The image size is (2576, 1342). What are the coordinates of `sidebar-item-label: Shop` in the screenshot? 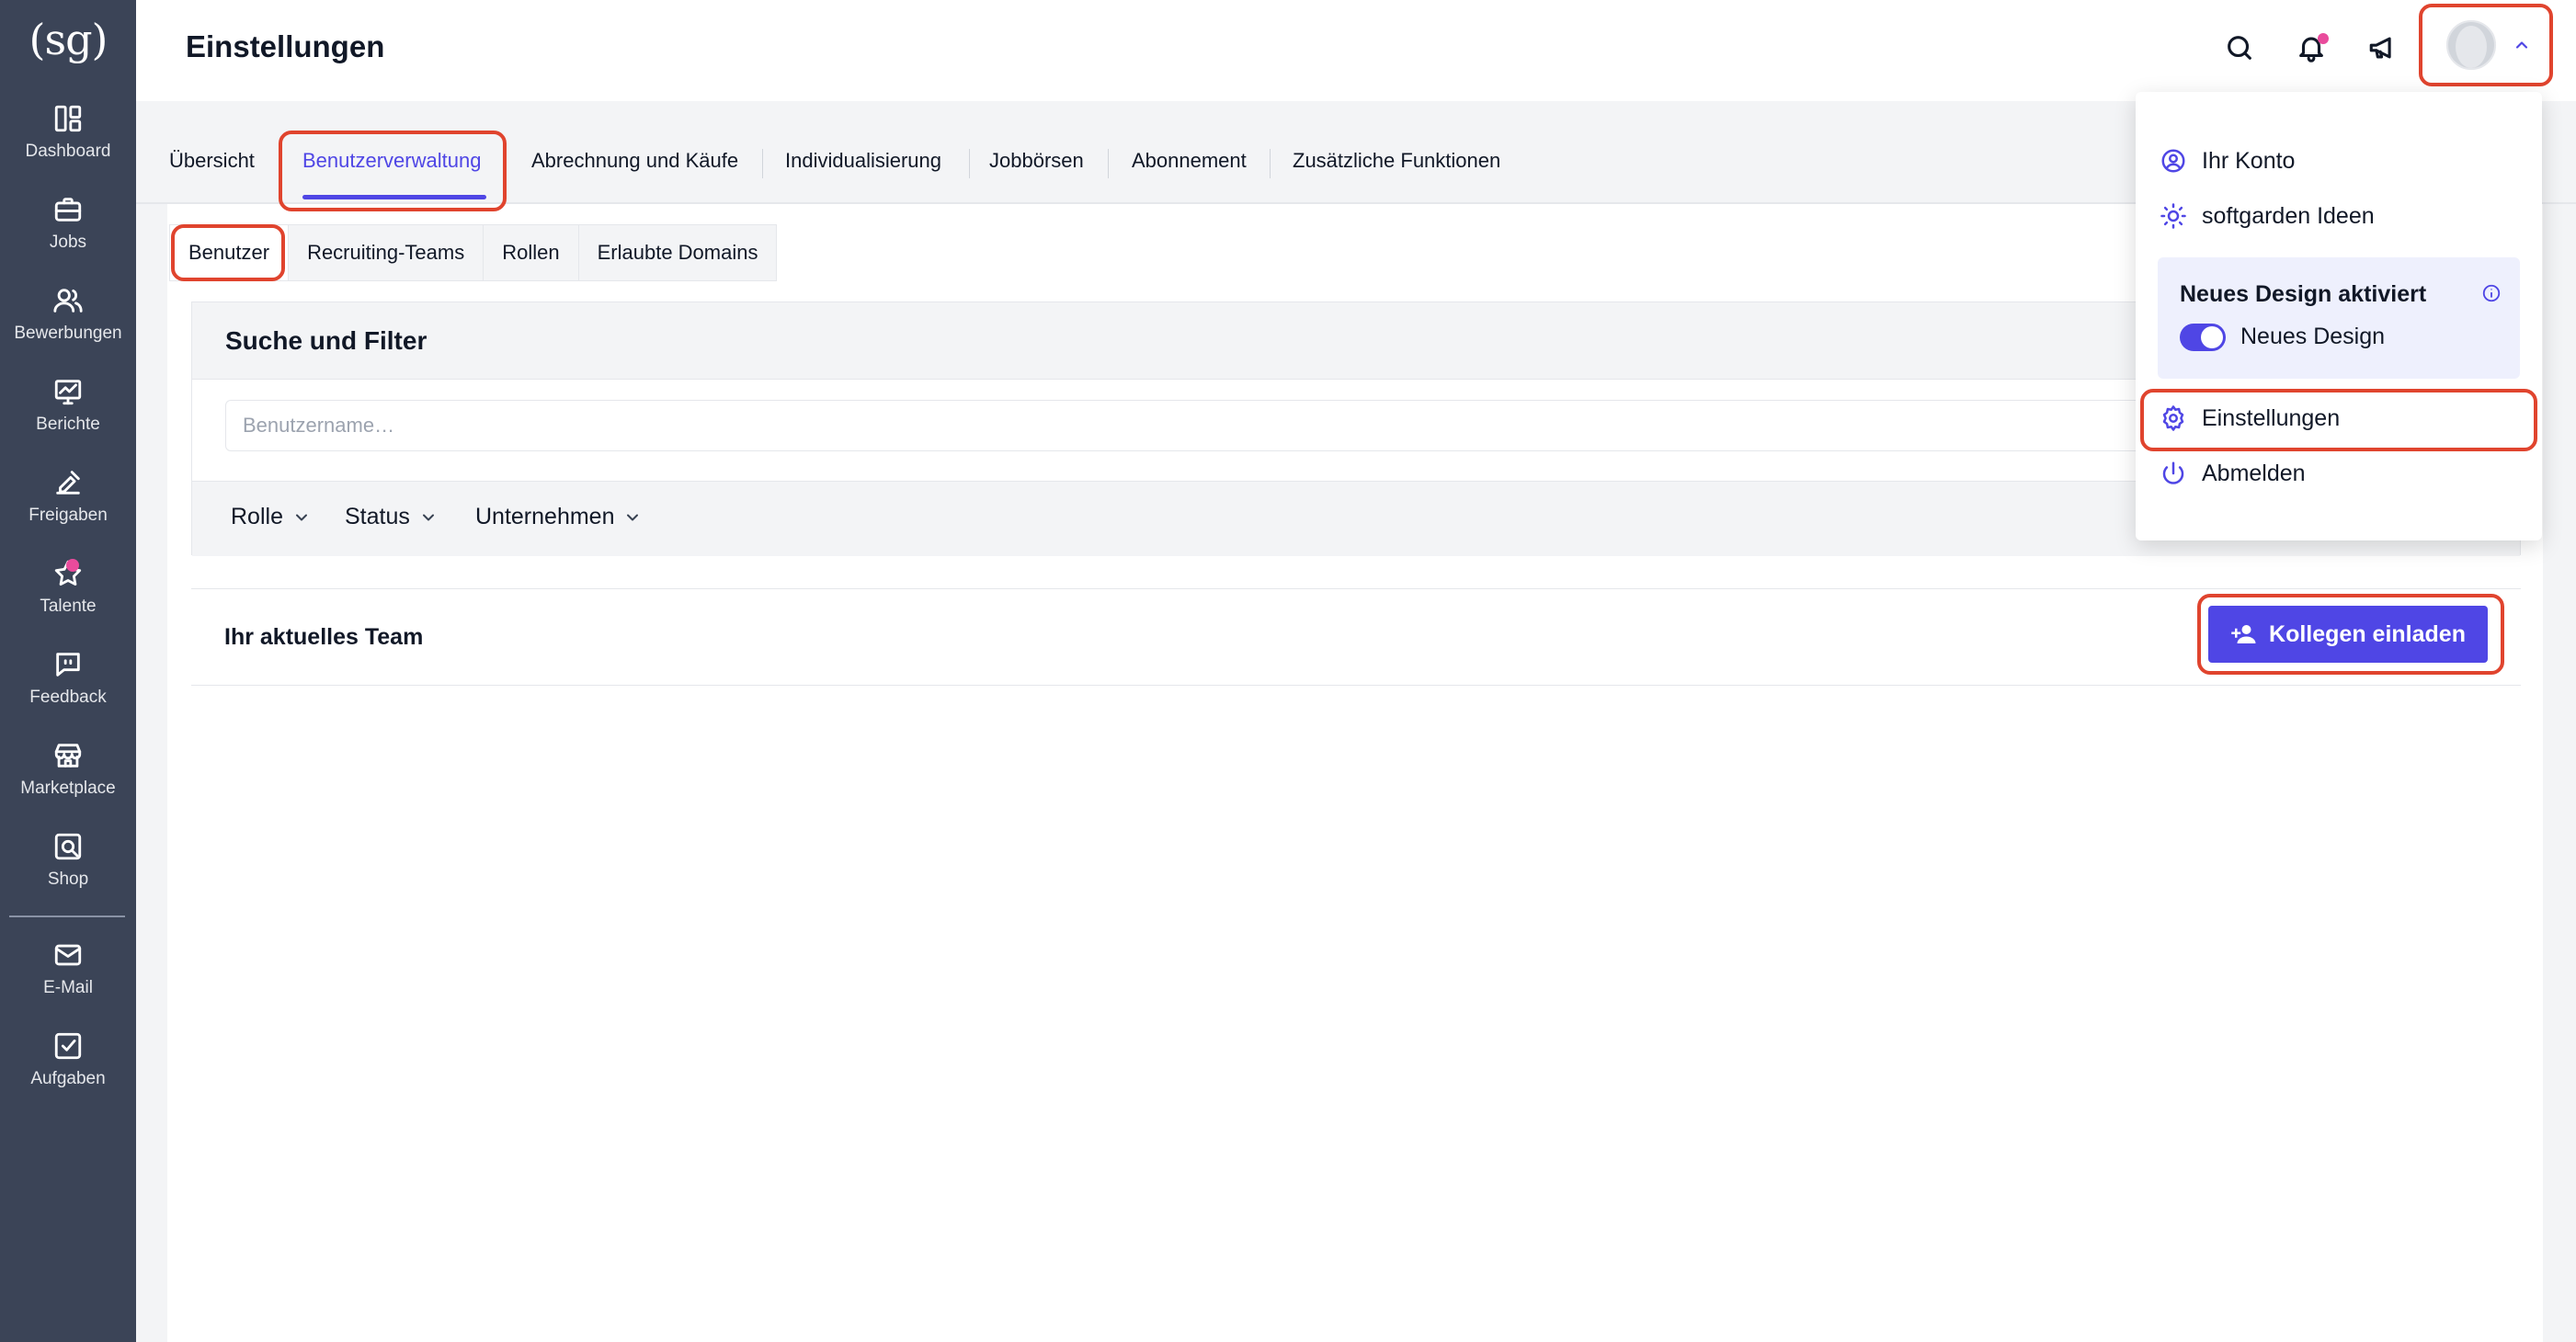 It's located at (68, 879).